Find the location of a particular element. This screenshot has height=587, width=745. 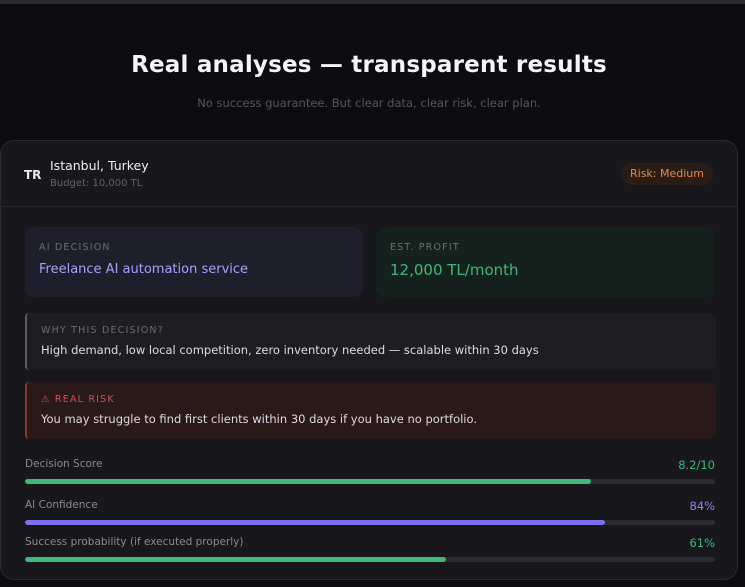

metric-value: 8.2/10 is located at coordinates (696, 465).